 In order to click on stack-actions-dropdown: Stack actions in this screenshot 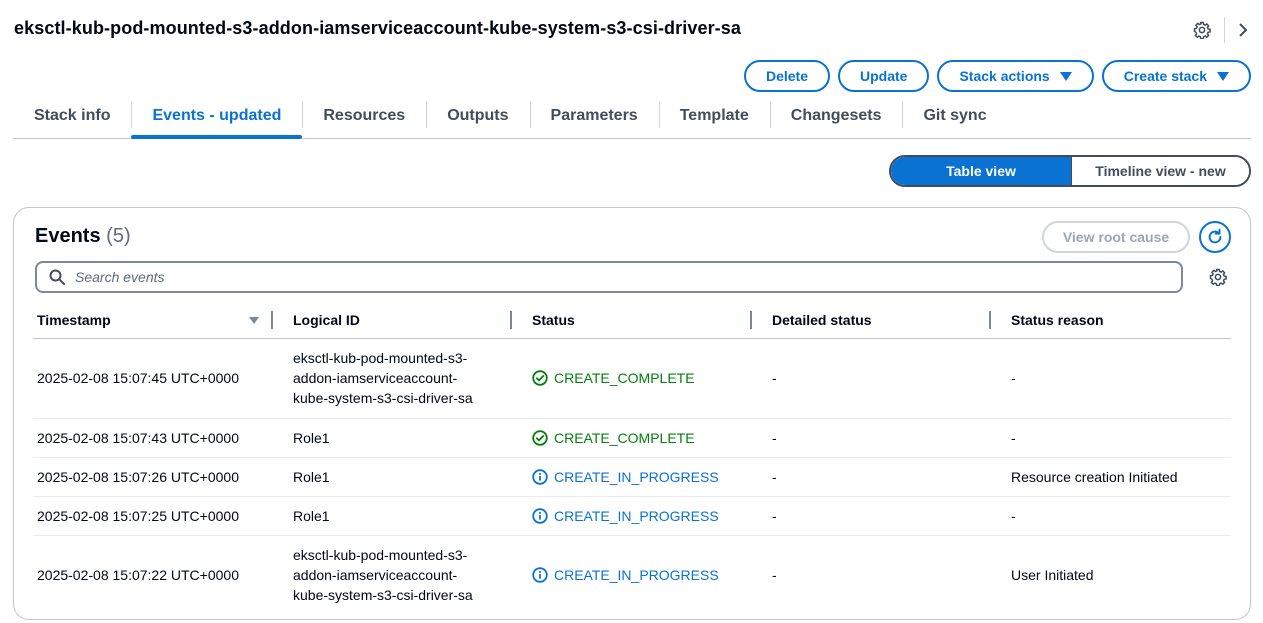, I will do `click(1015, 76)`.